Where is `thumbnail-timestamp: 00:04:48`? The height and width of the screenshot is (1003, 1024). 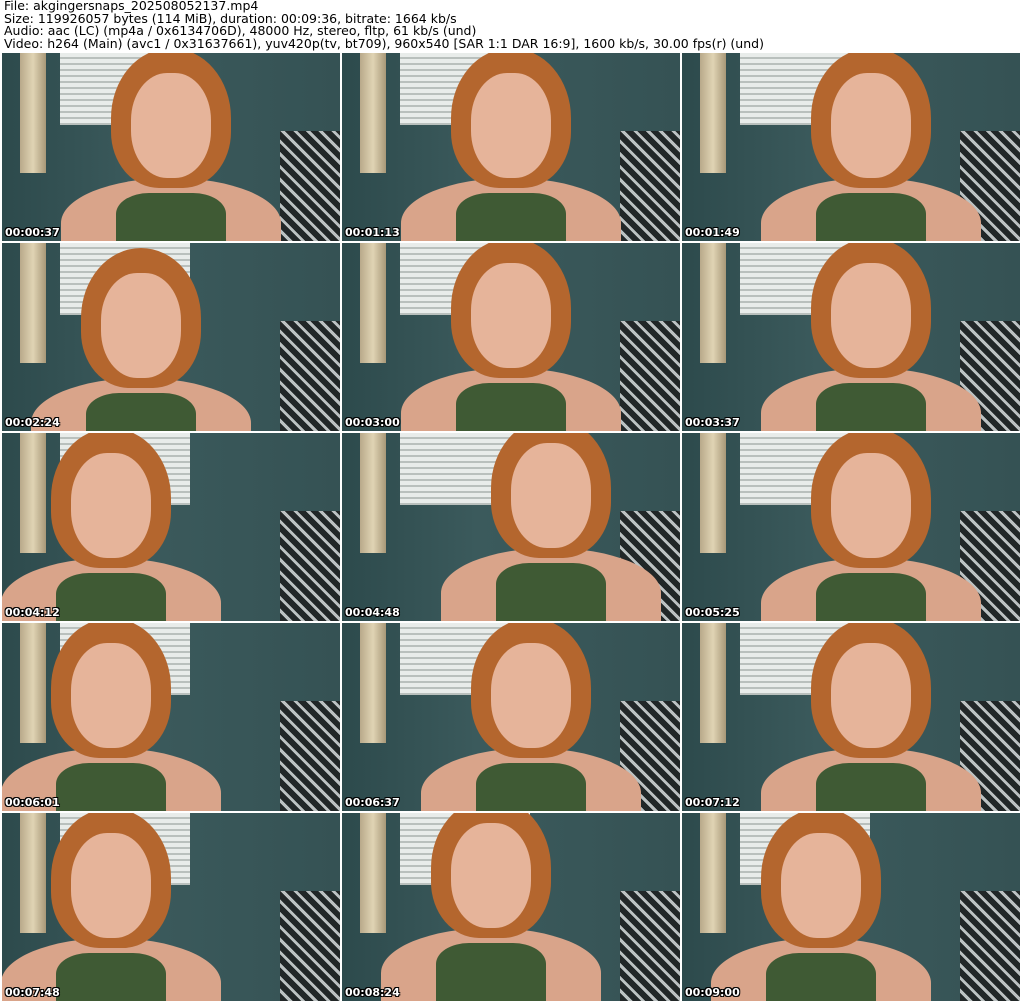 thumbnail-timestamp: 00:04:48 is located at coordinates (372, 612).